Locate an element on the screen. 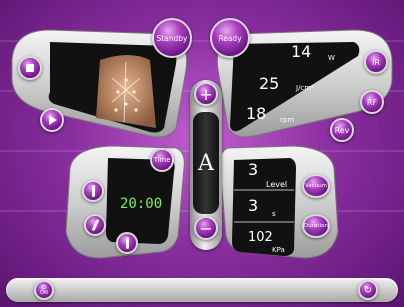 This screenshot has width=404, height=307. power-w-unit: W is located at coordinates (331, 58).